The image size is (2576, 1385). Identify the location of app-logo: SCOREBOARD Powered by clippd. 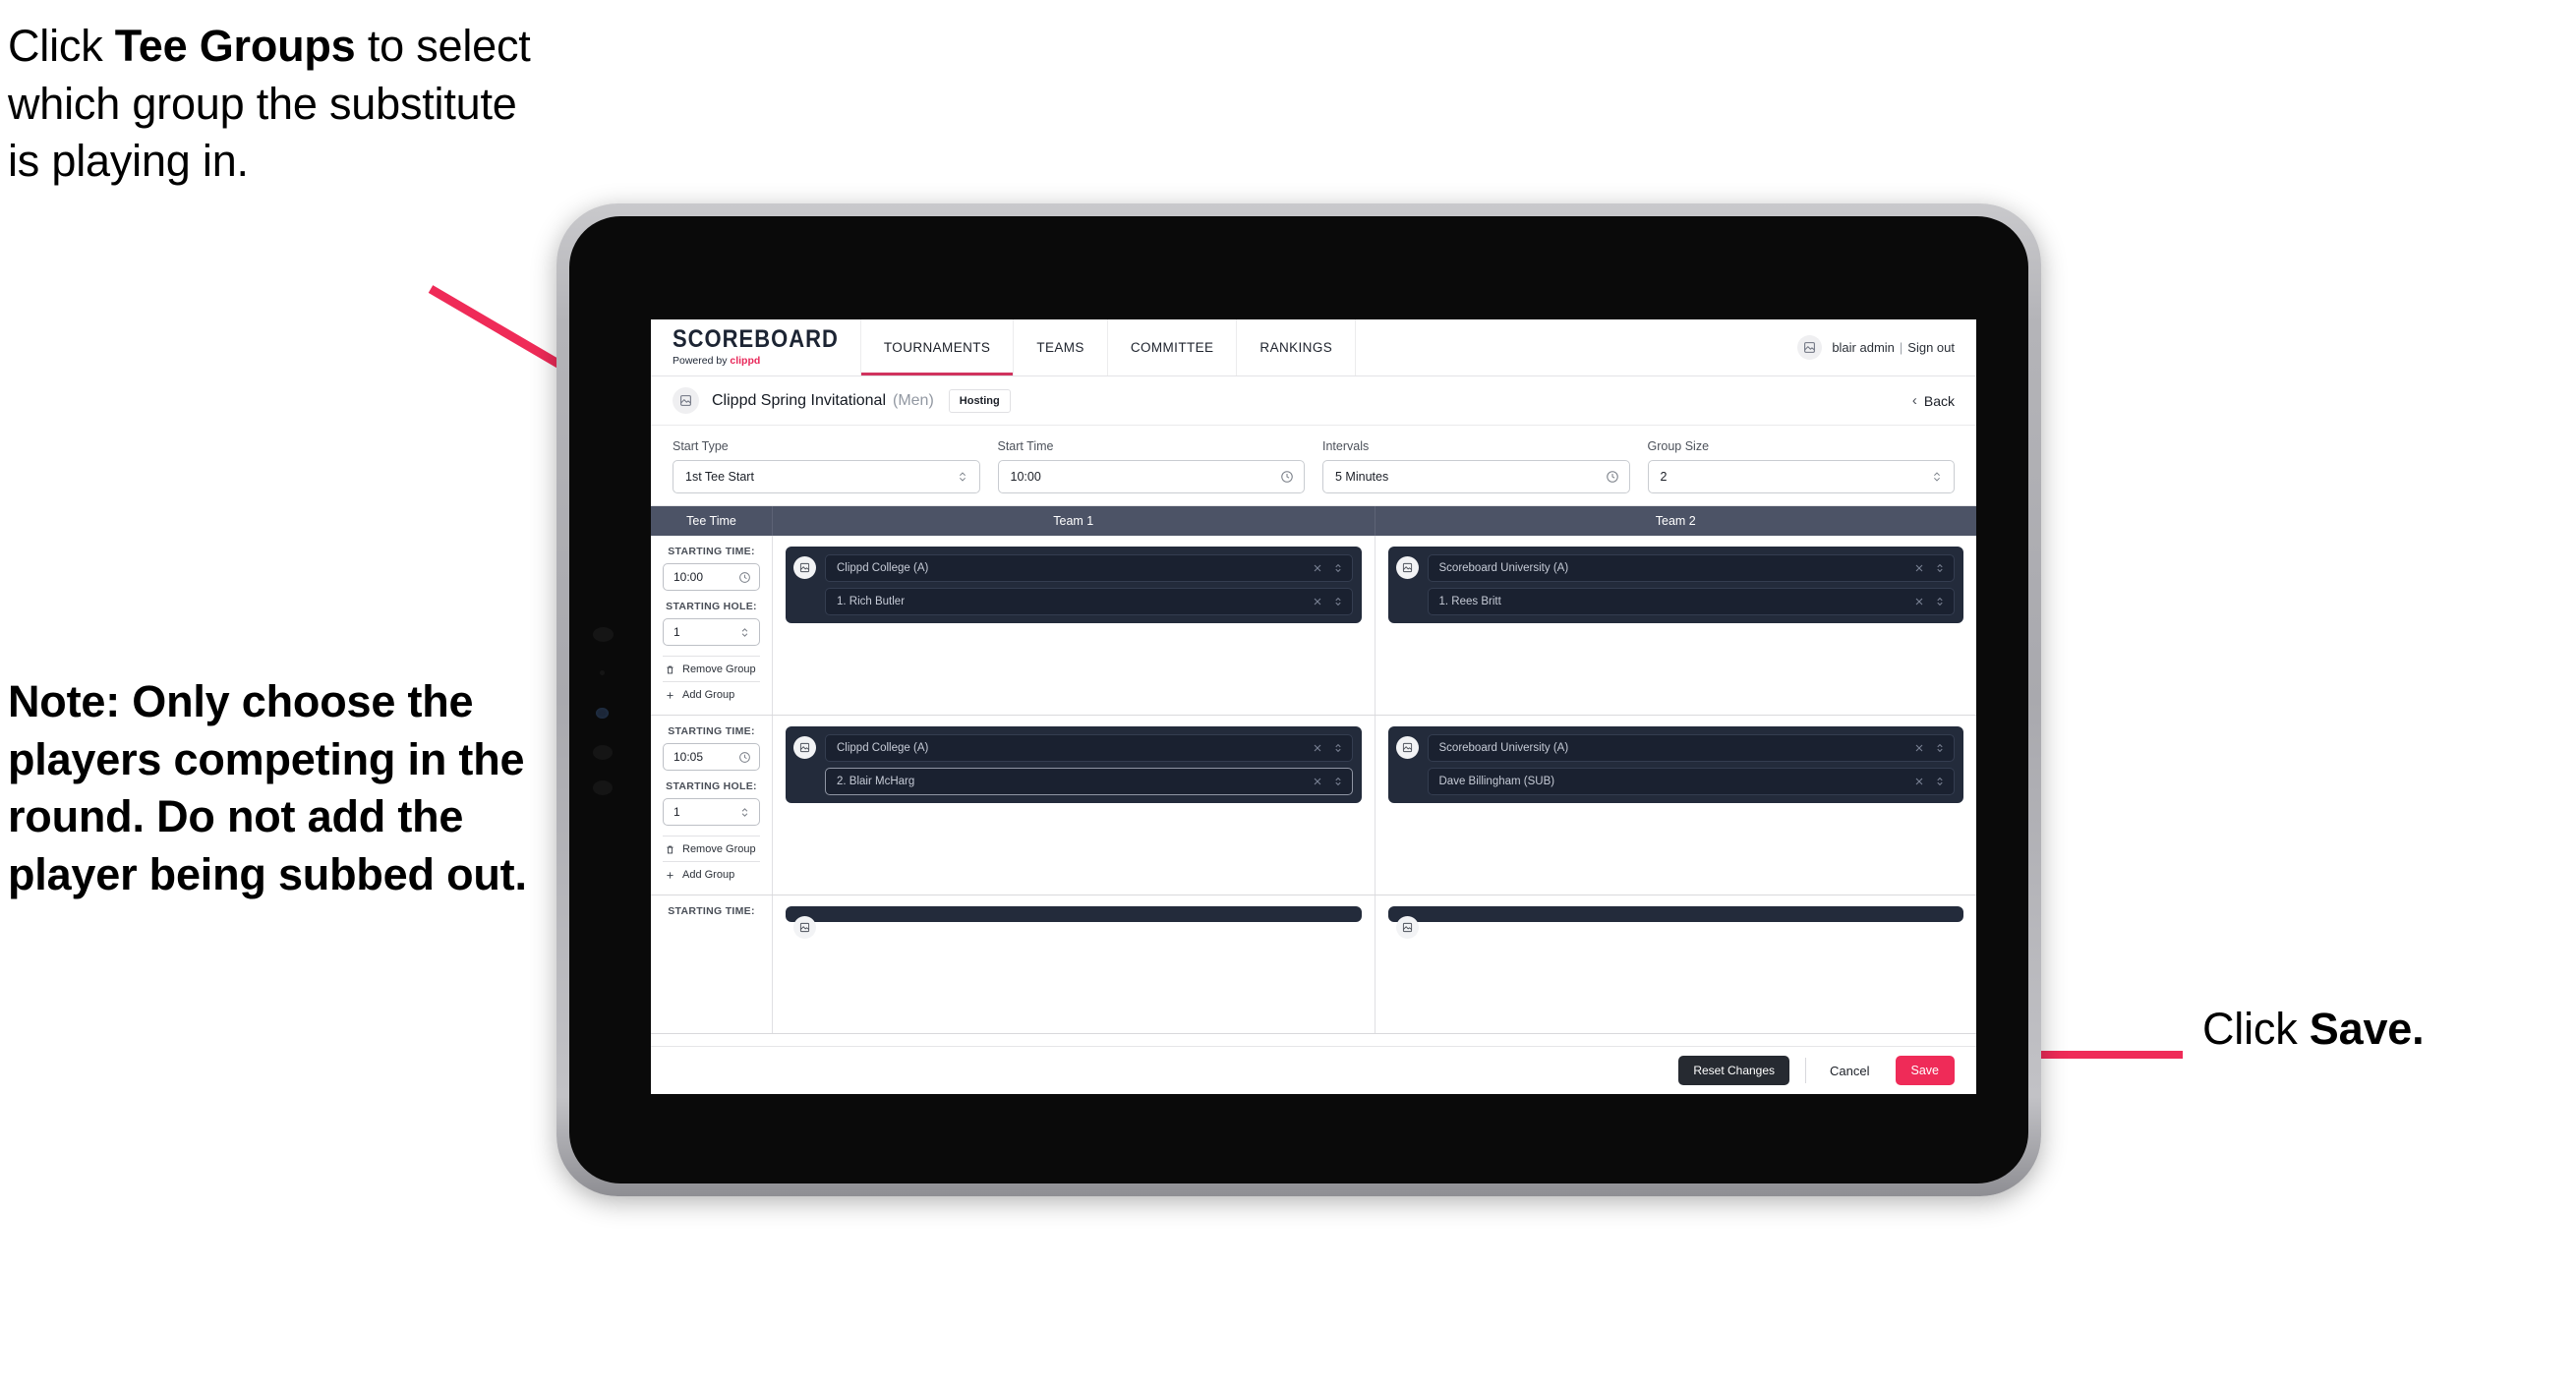
(756, 347).